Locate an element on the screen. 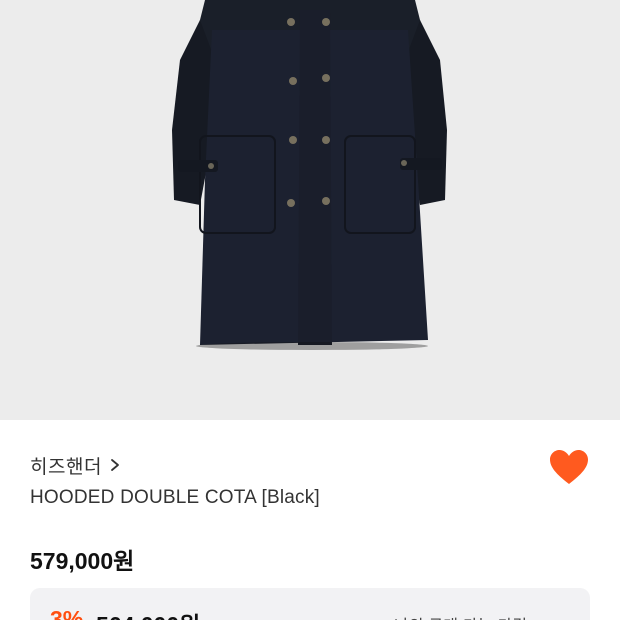  heart-icon is located at coordinates (569, 468).